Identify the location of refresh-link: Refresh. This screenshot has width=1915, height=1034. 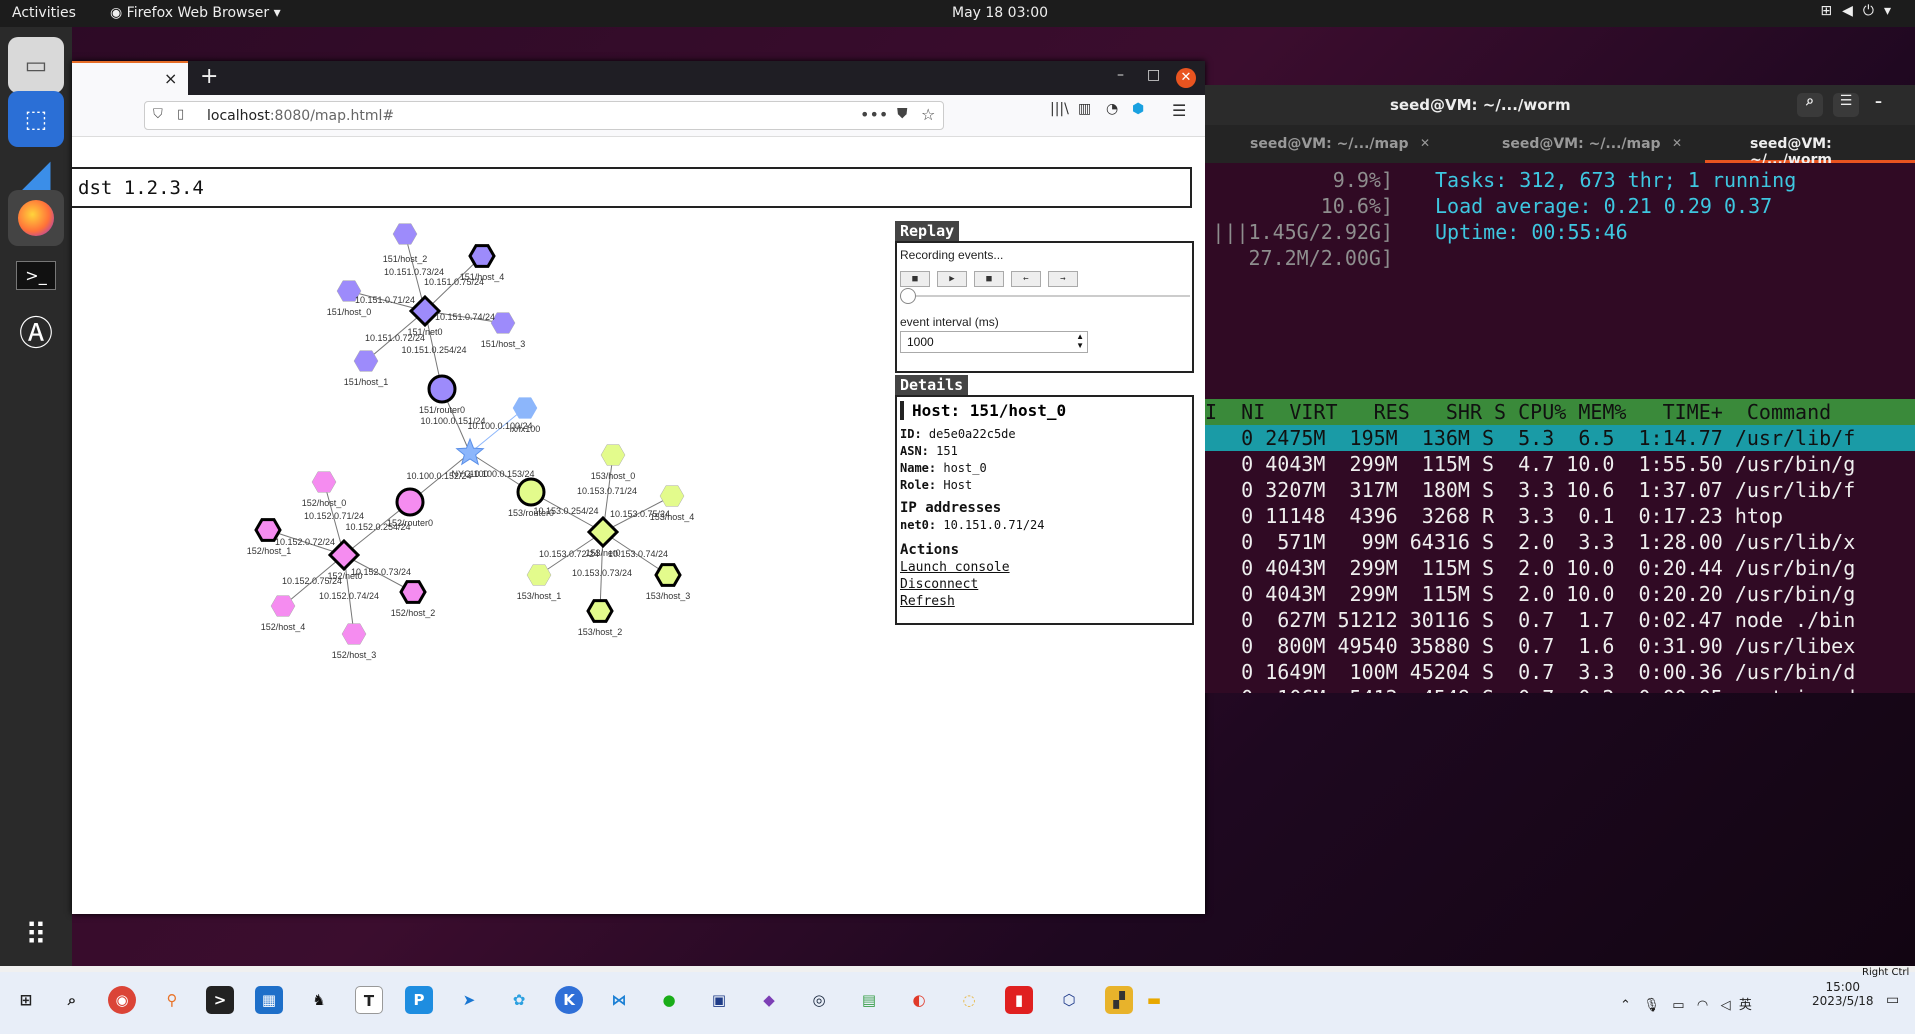
(1046, 601).